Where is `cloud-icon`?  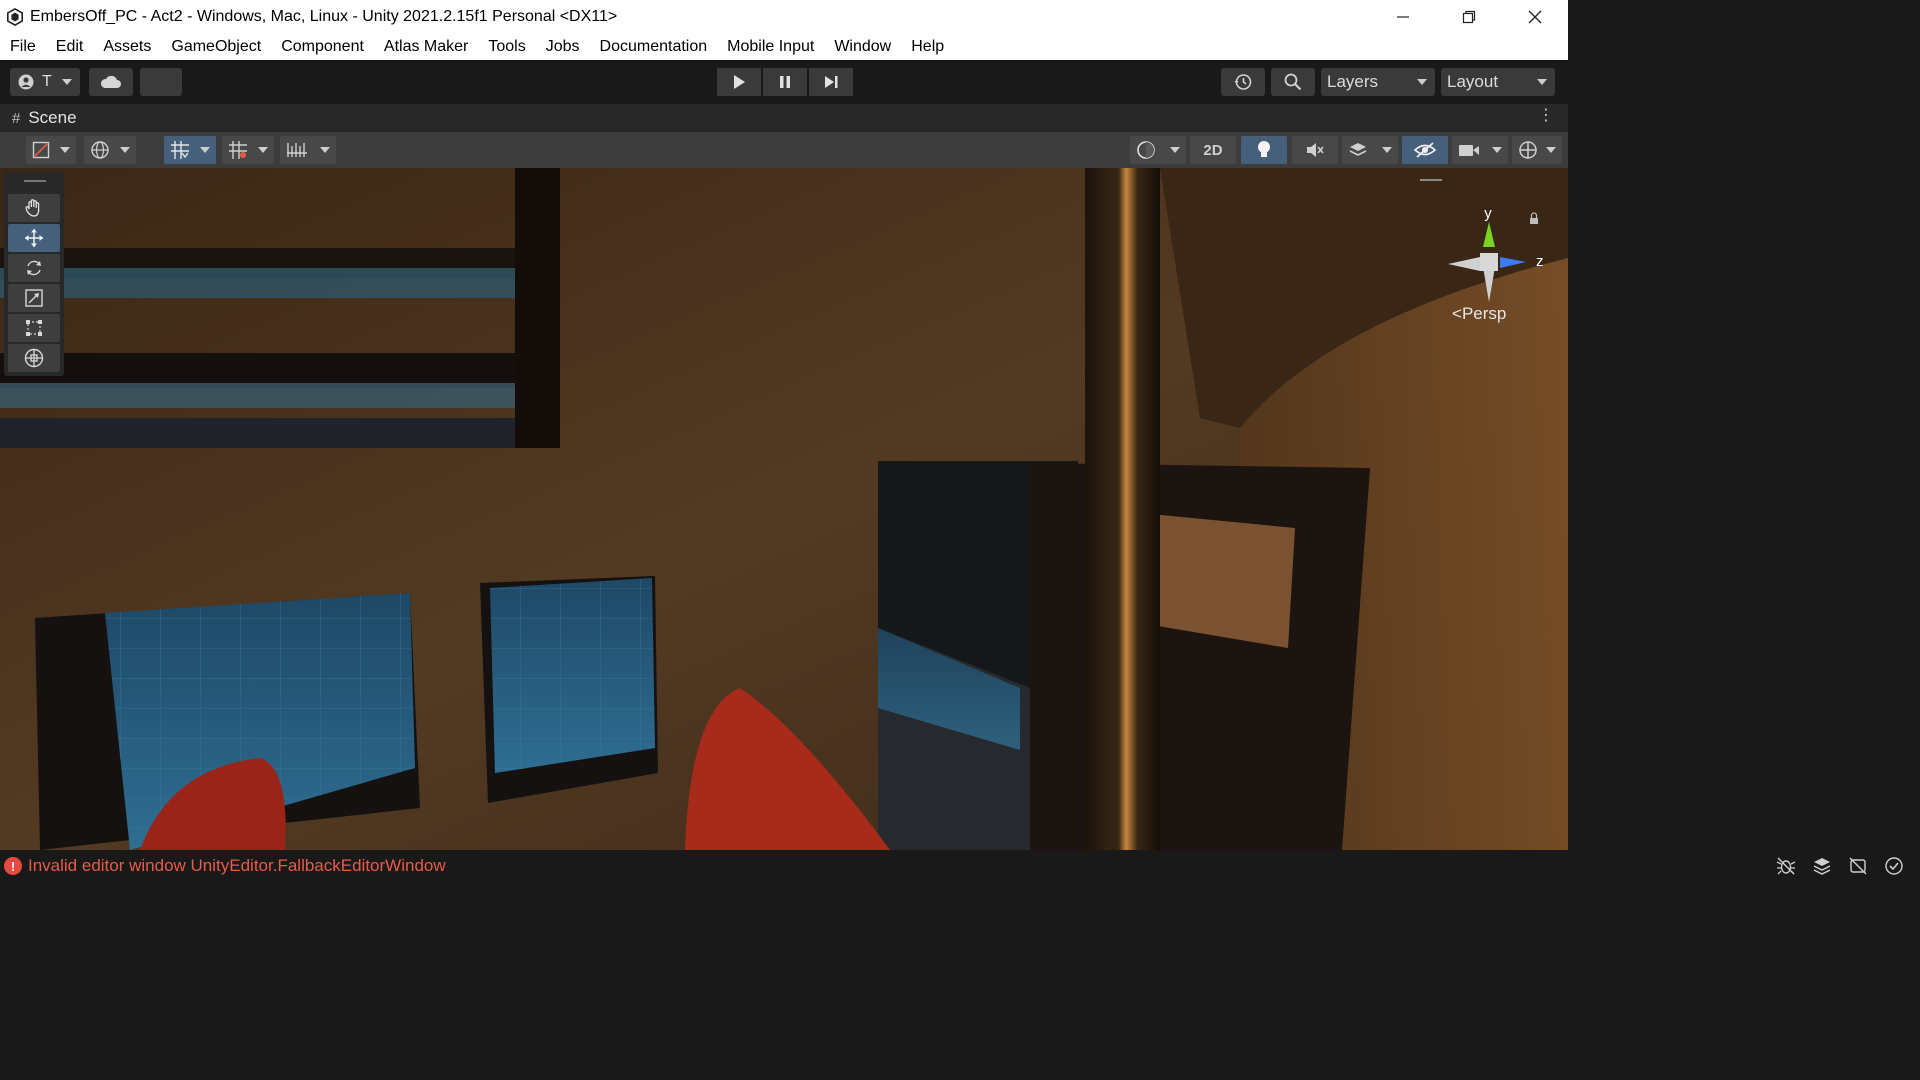 cloud-icon is located at coordinates (110, 81).